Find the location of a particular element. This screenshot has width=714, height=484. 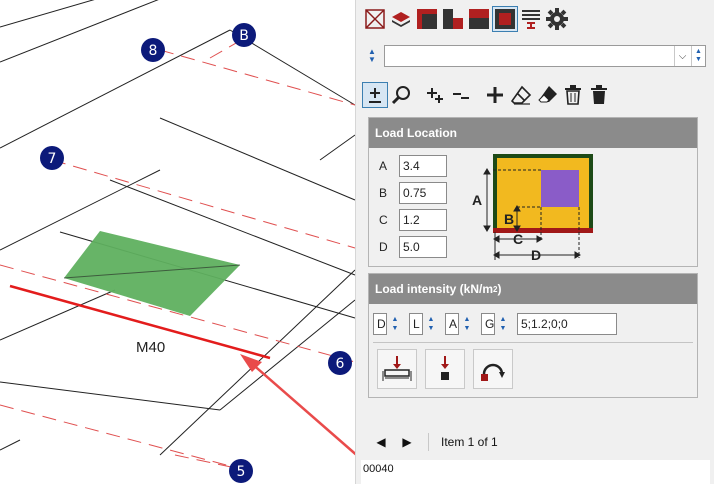

location-row-c: C 1.2 is located at coordinates (413, 220).